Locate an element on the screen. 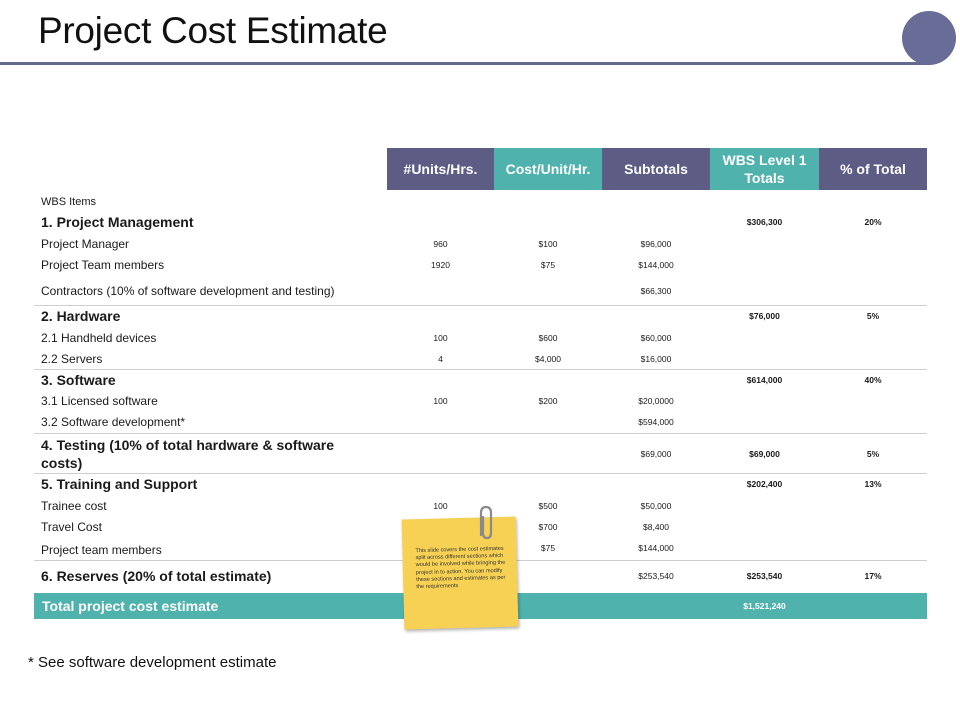 This screenshot has height=720, width=960. header-wbs-totals: WBS Level 1 Totals is located at coordinates (764, 169).